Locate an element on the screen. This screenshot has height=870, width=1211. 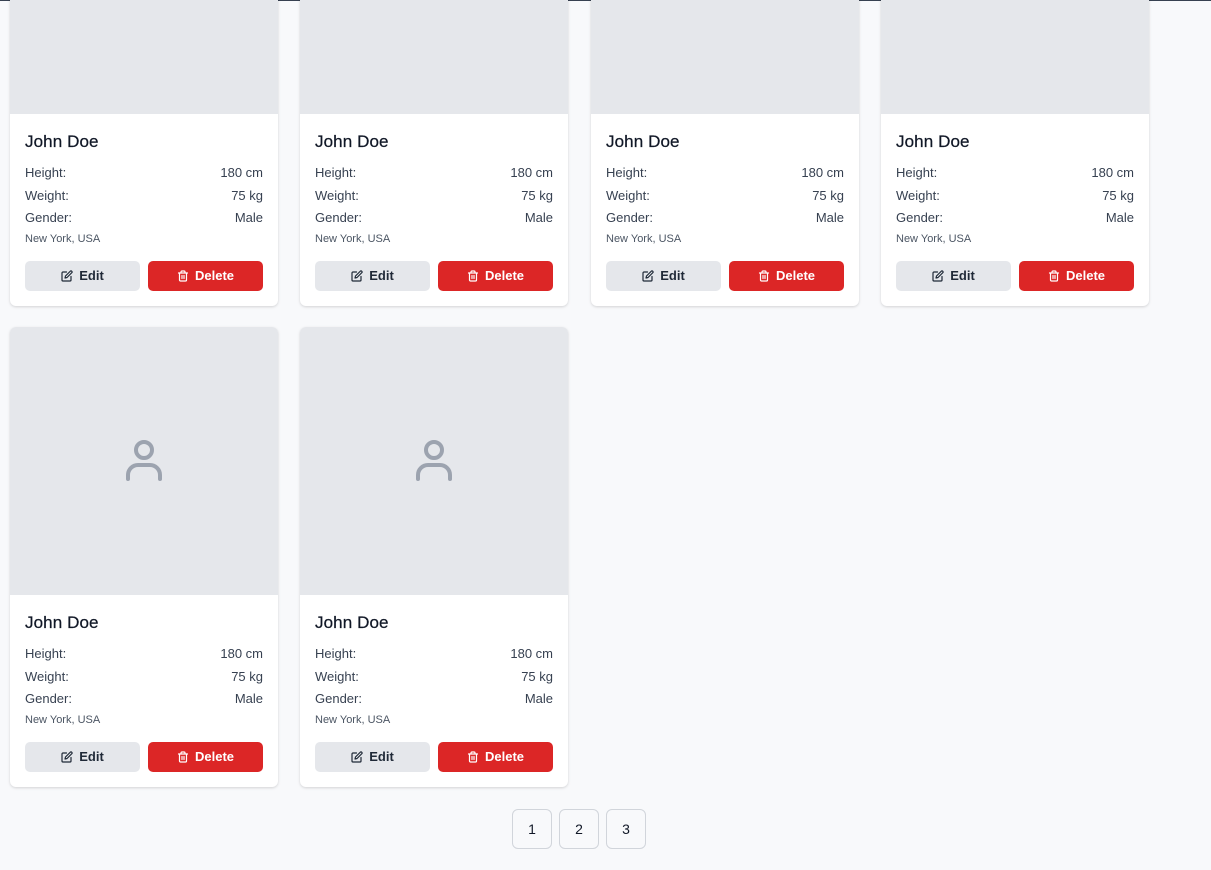
page-2-button: 2 is located at coordinates (579, 829).